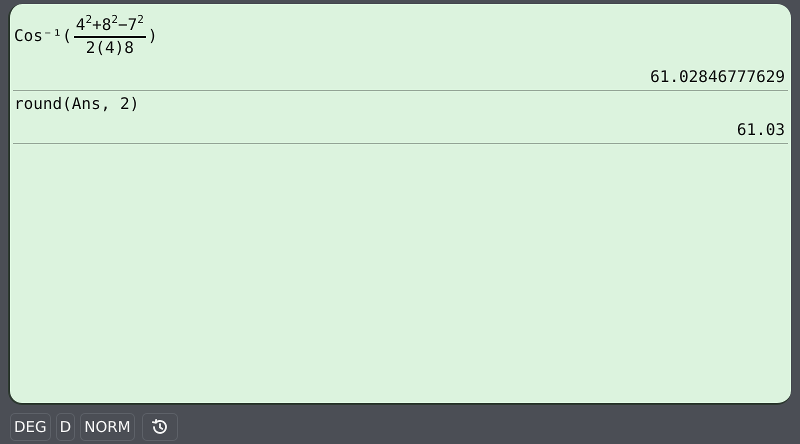 This screenshot has height=444, width=800. Describe the element at coordinates (760, 130) in the screenshot. I see `result-text: 61.03` at that location.